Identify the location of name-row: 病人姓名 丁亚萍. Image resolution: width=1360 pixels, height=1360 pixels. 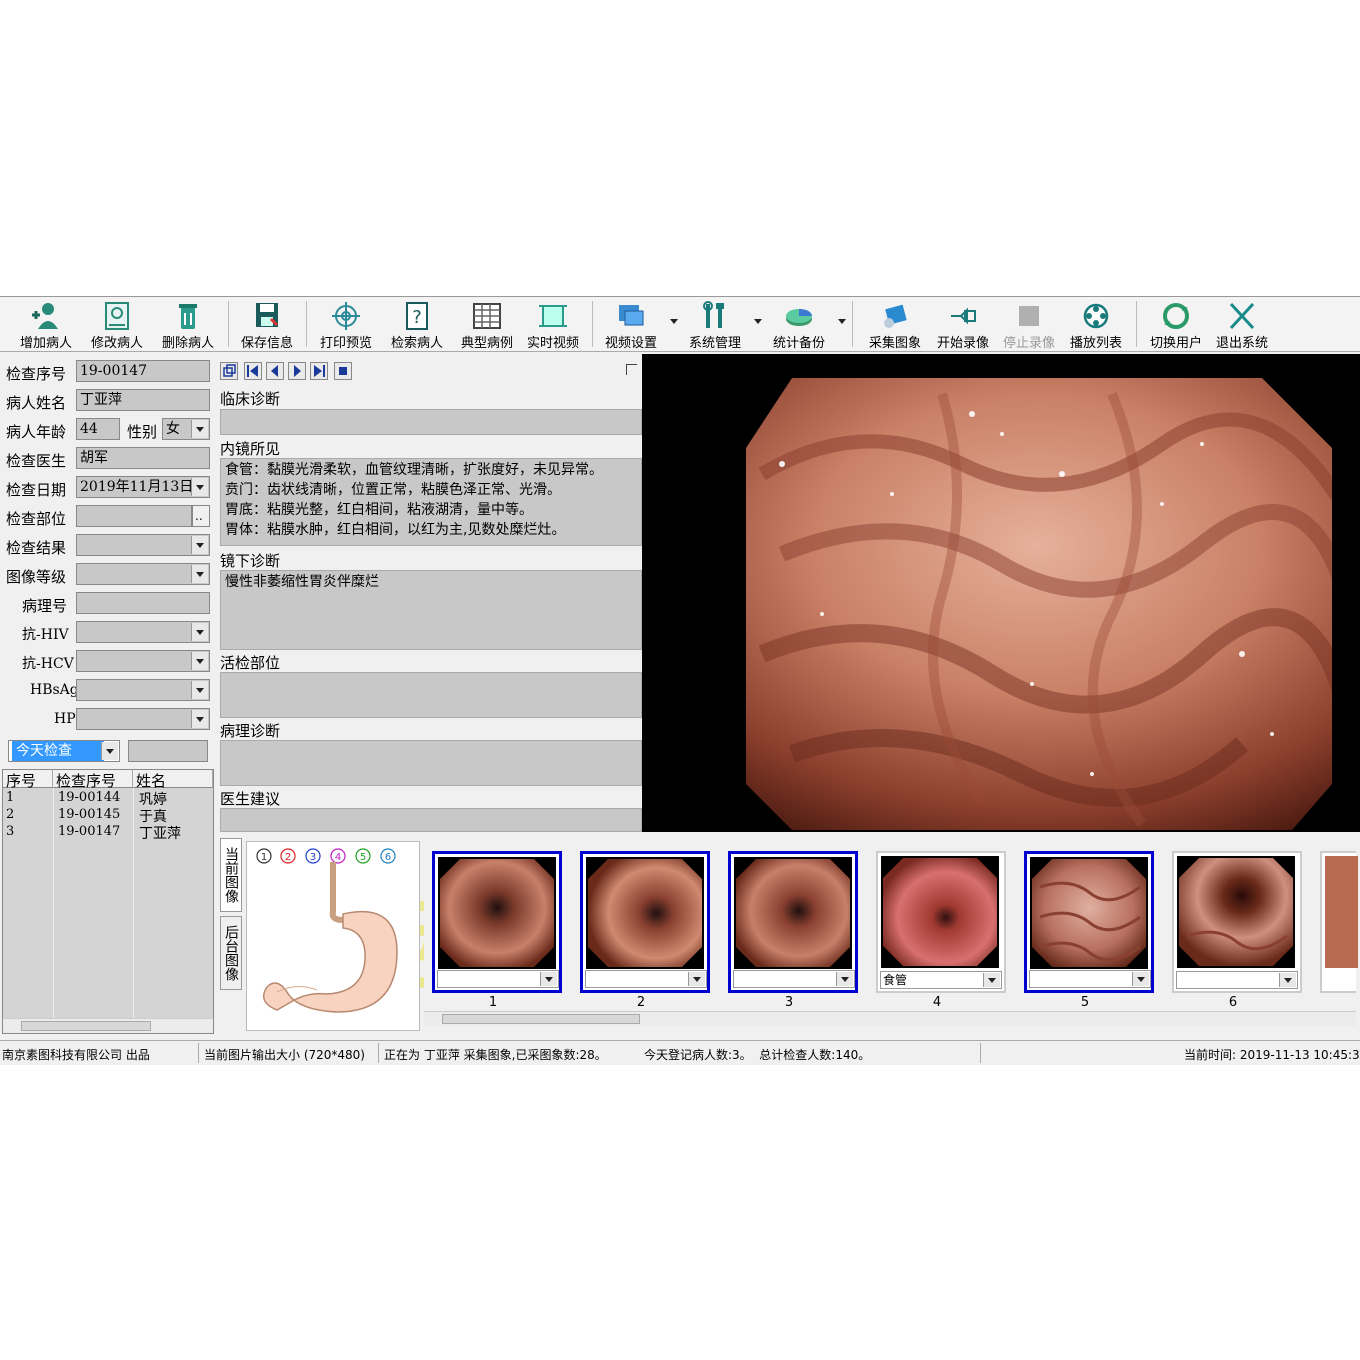
(108, 401).